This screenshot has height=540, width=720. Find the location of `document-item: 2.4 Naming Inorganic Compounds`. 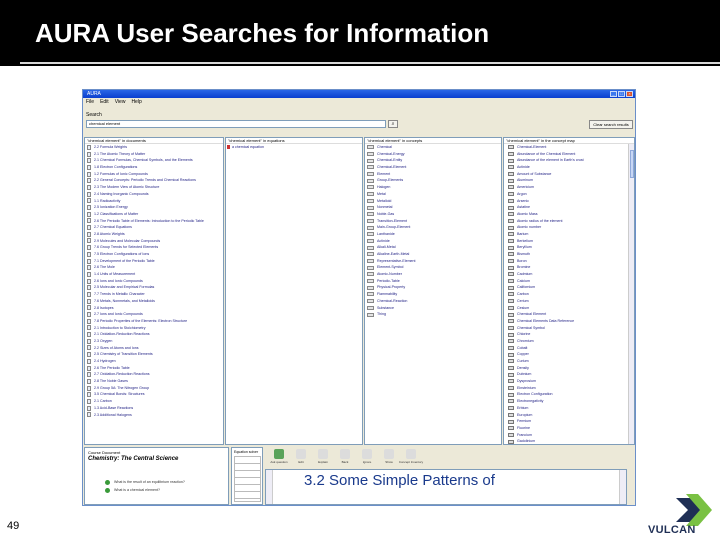

document-item: 2.4 Naming Inorganic Compounds is located at coordinates (154, 194).